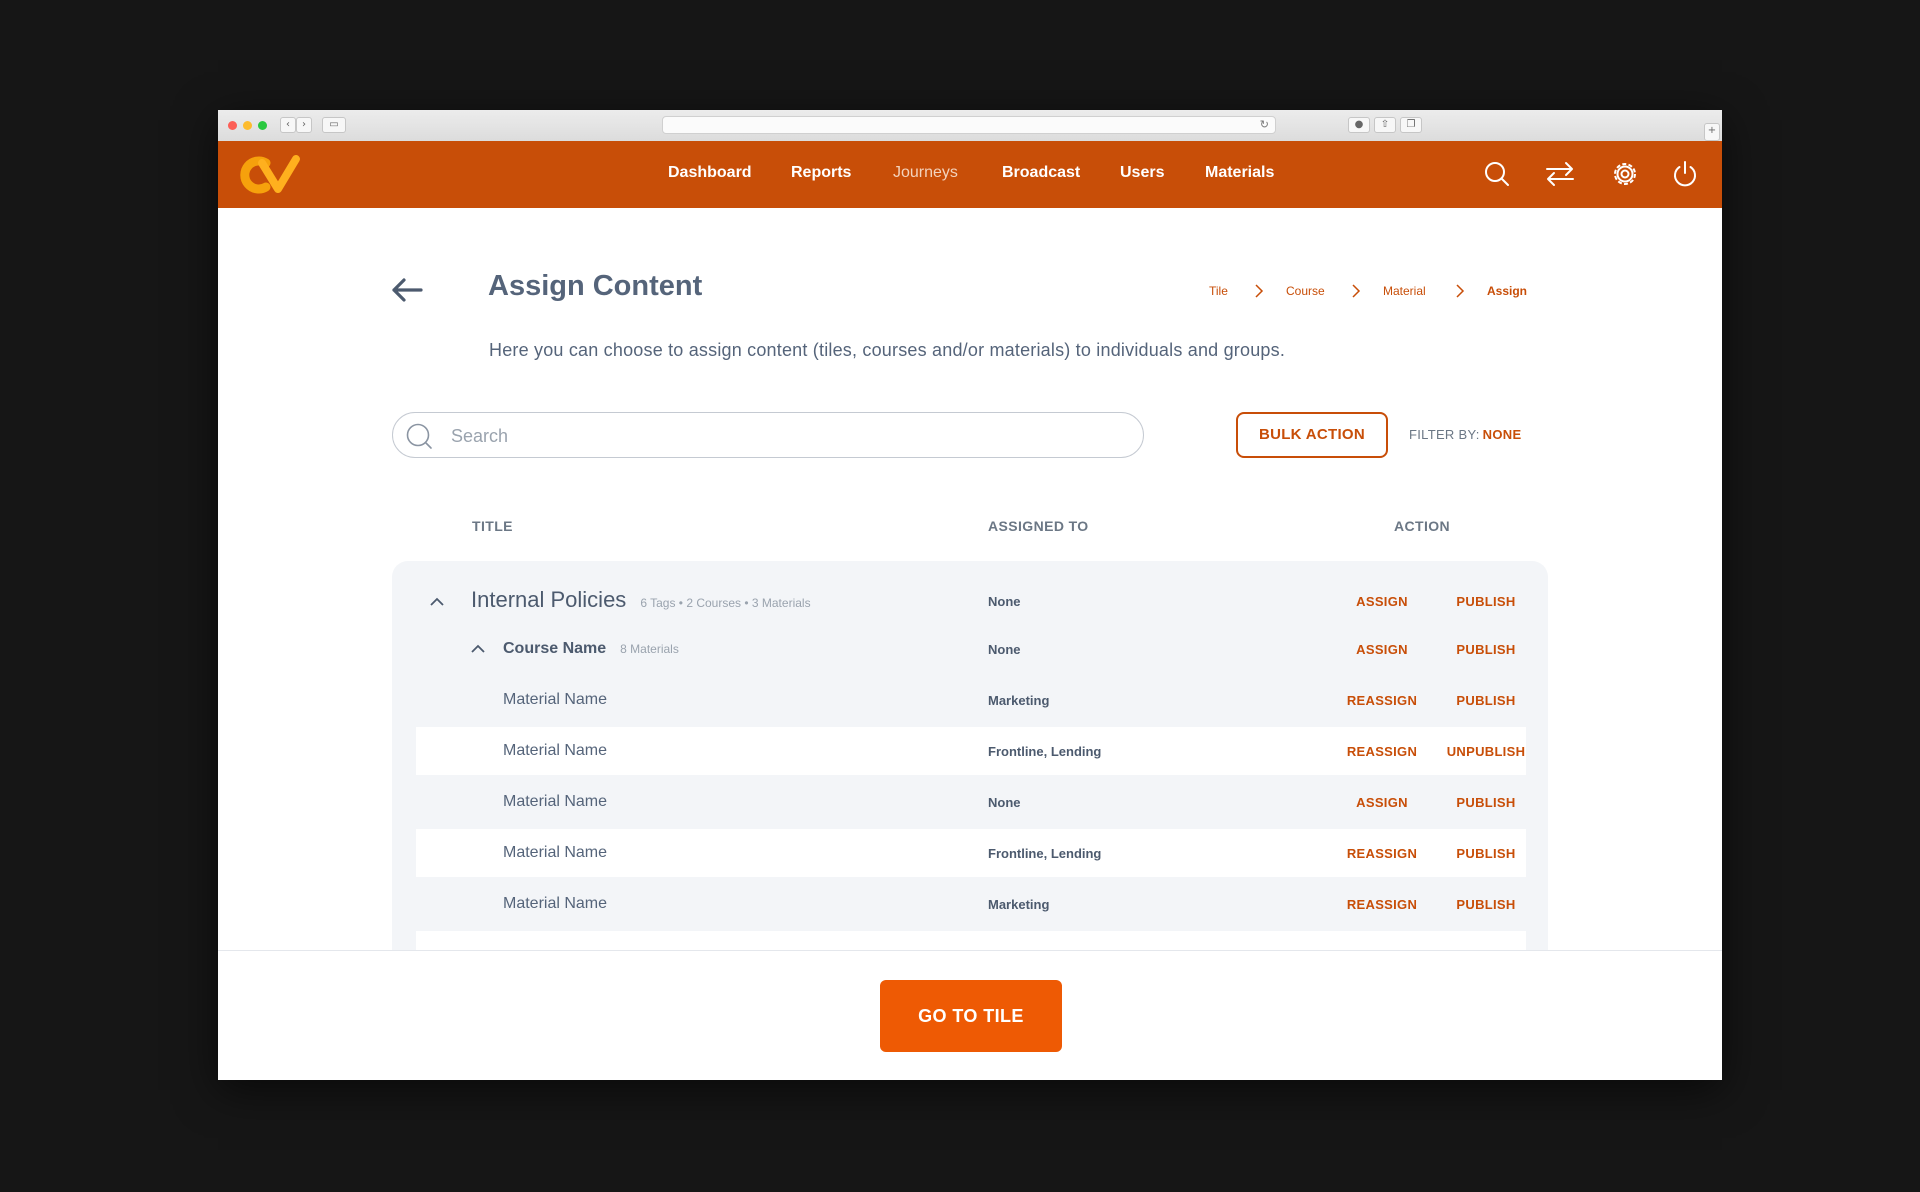  Describe the element at coordinates (1305, 291) in the screenshot. I see `breadcrumb-course: Course` at that location.